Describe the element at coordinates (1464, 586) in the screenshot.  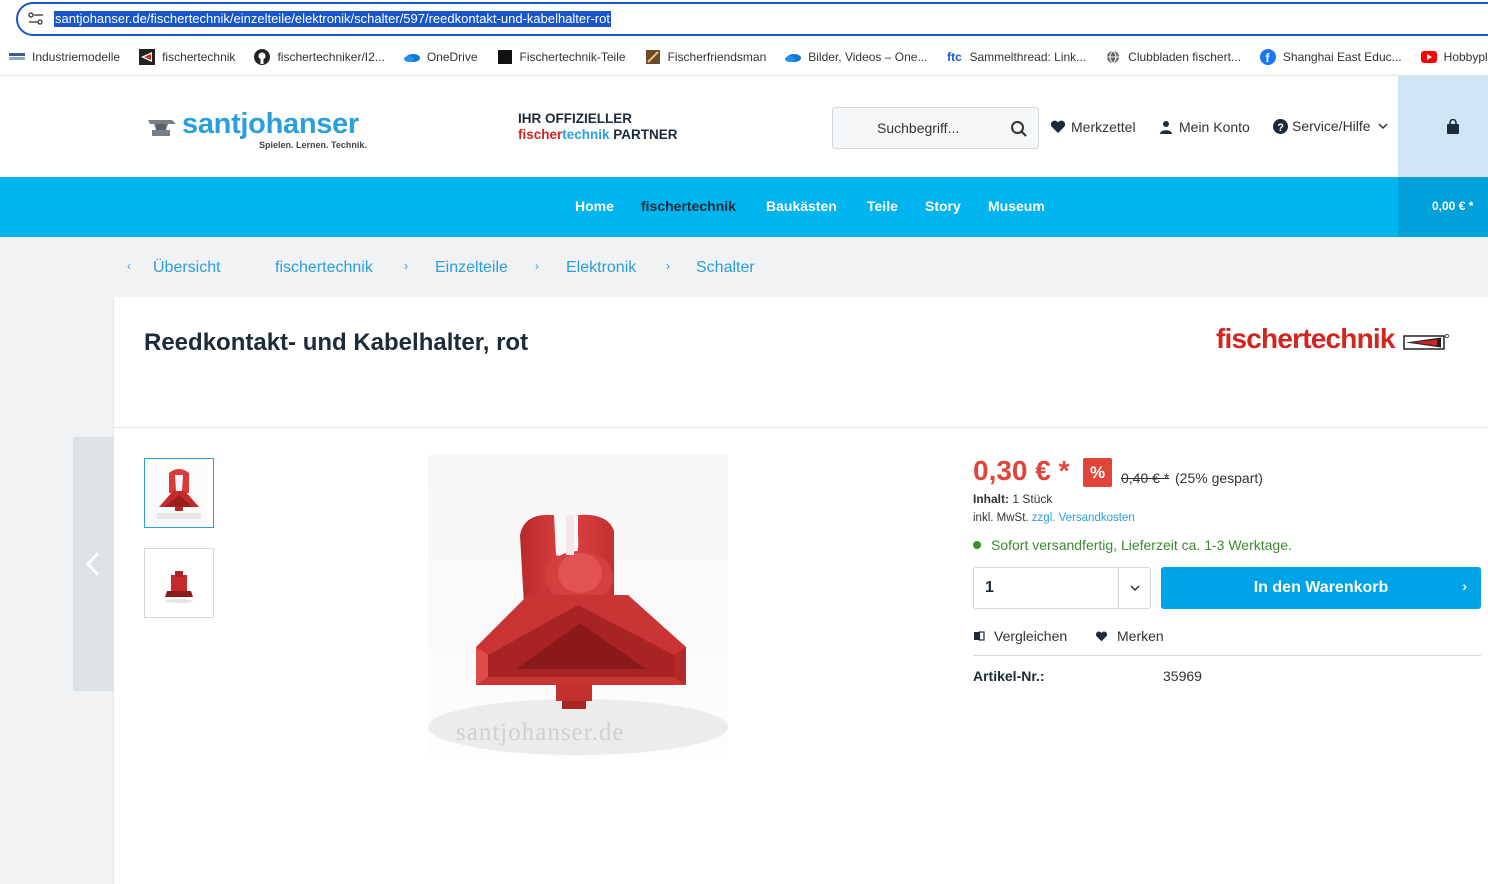
I see `chevron-right-icon: ›` at that location.